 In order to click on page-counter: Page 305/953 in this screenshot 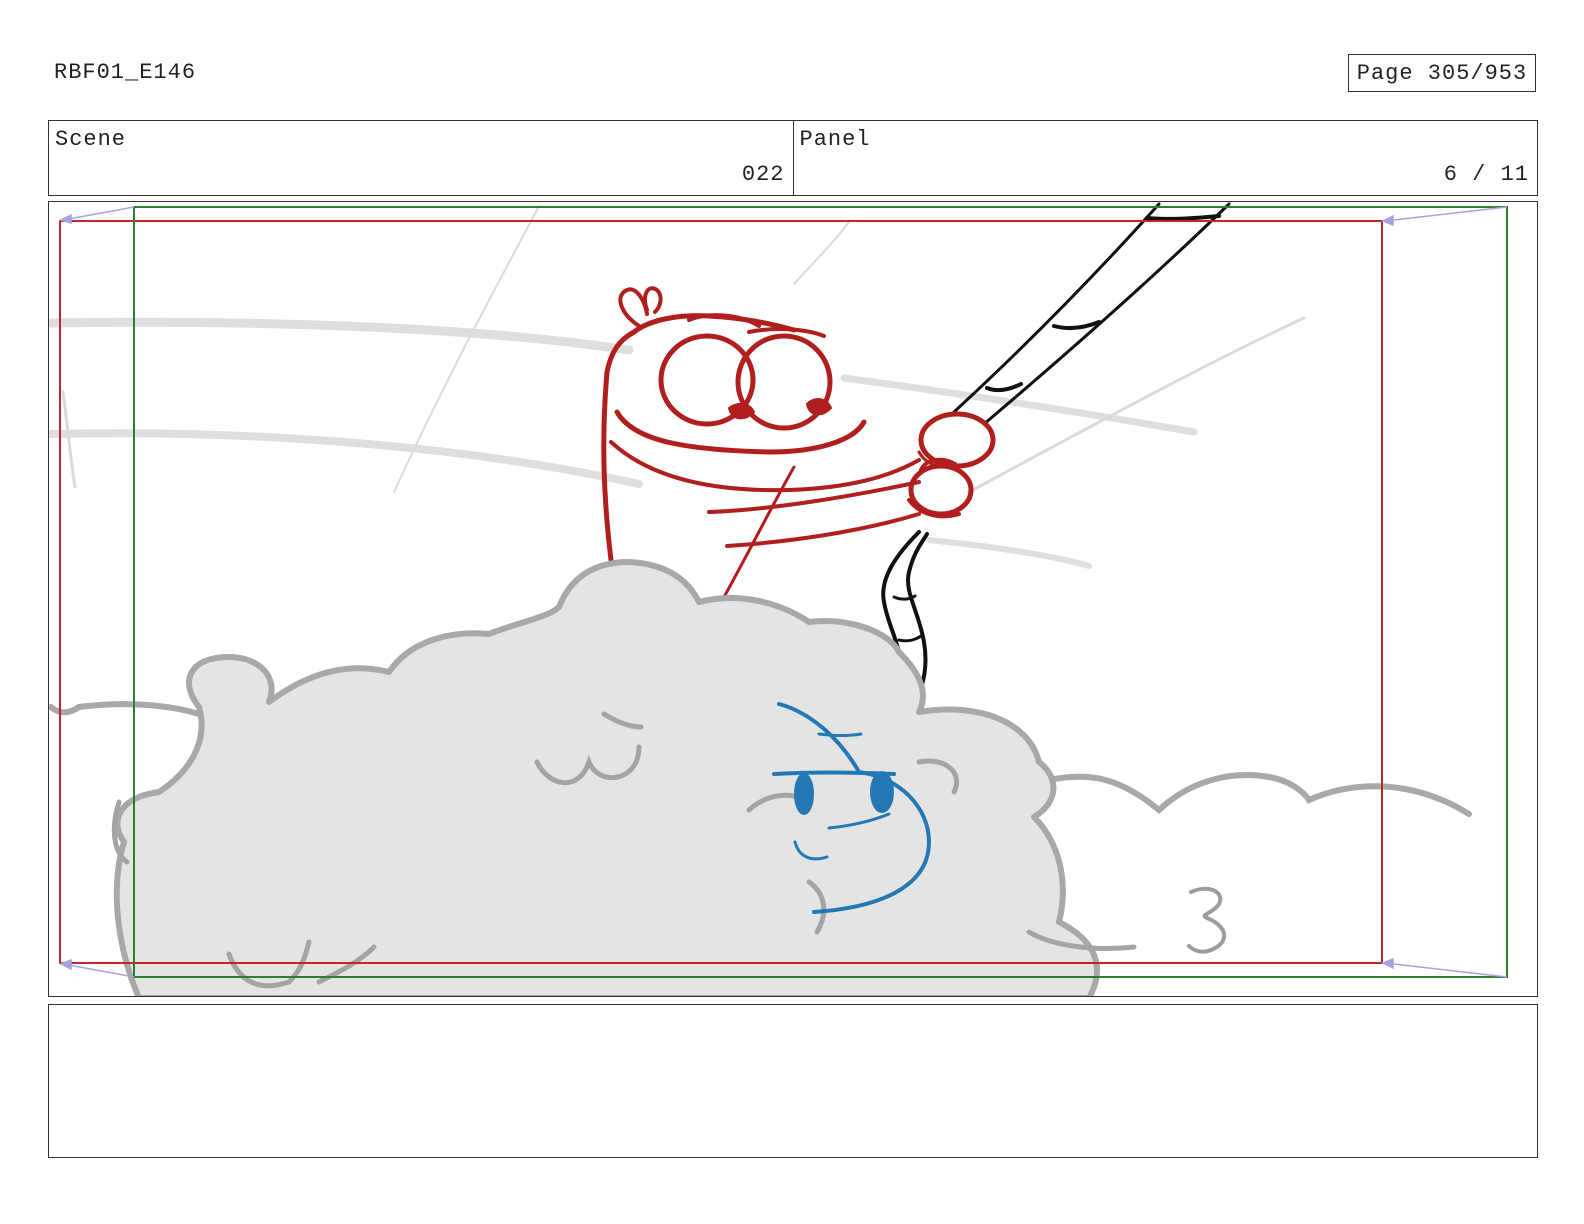, I will do `click(1442, 73)`.